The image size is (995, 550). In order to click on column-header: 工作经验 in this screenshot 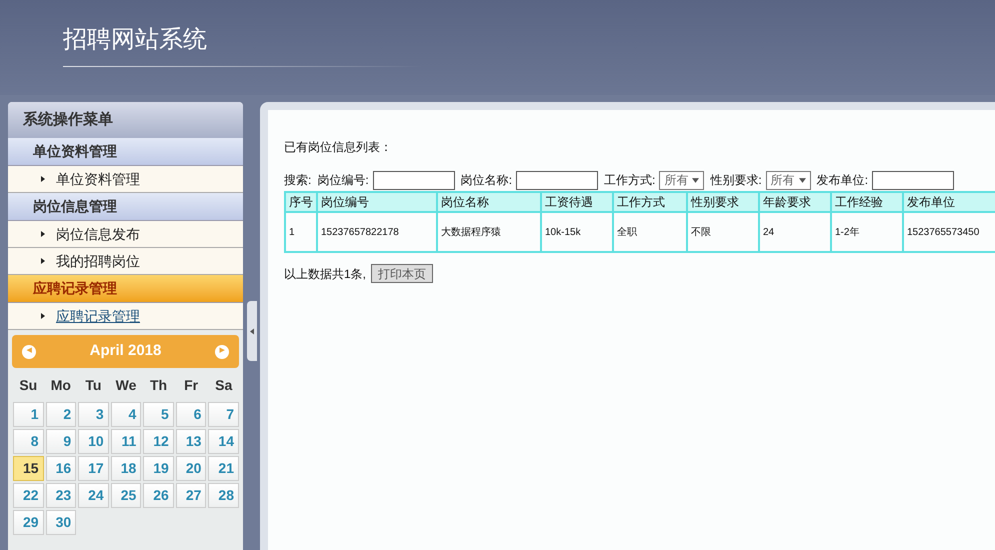, I will do `click(867, 202)`.